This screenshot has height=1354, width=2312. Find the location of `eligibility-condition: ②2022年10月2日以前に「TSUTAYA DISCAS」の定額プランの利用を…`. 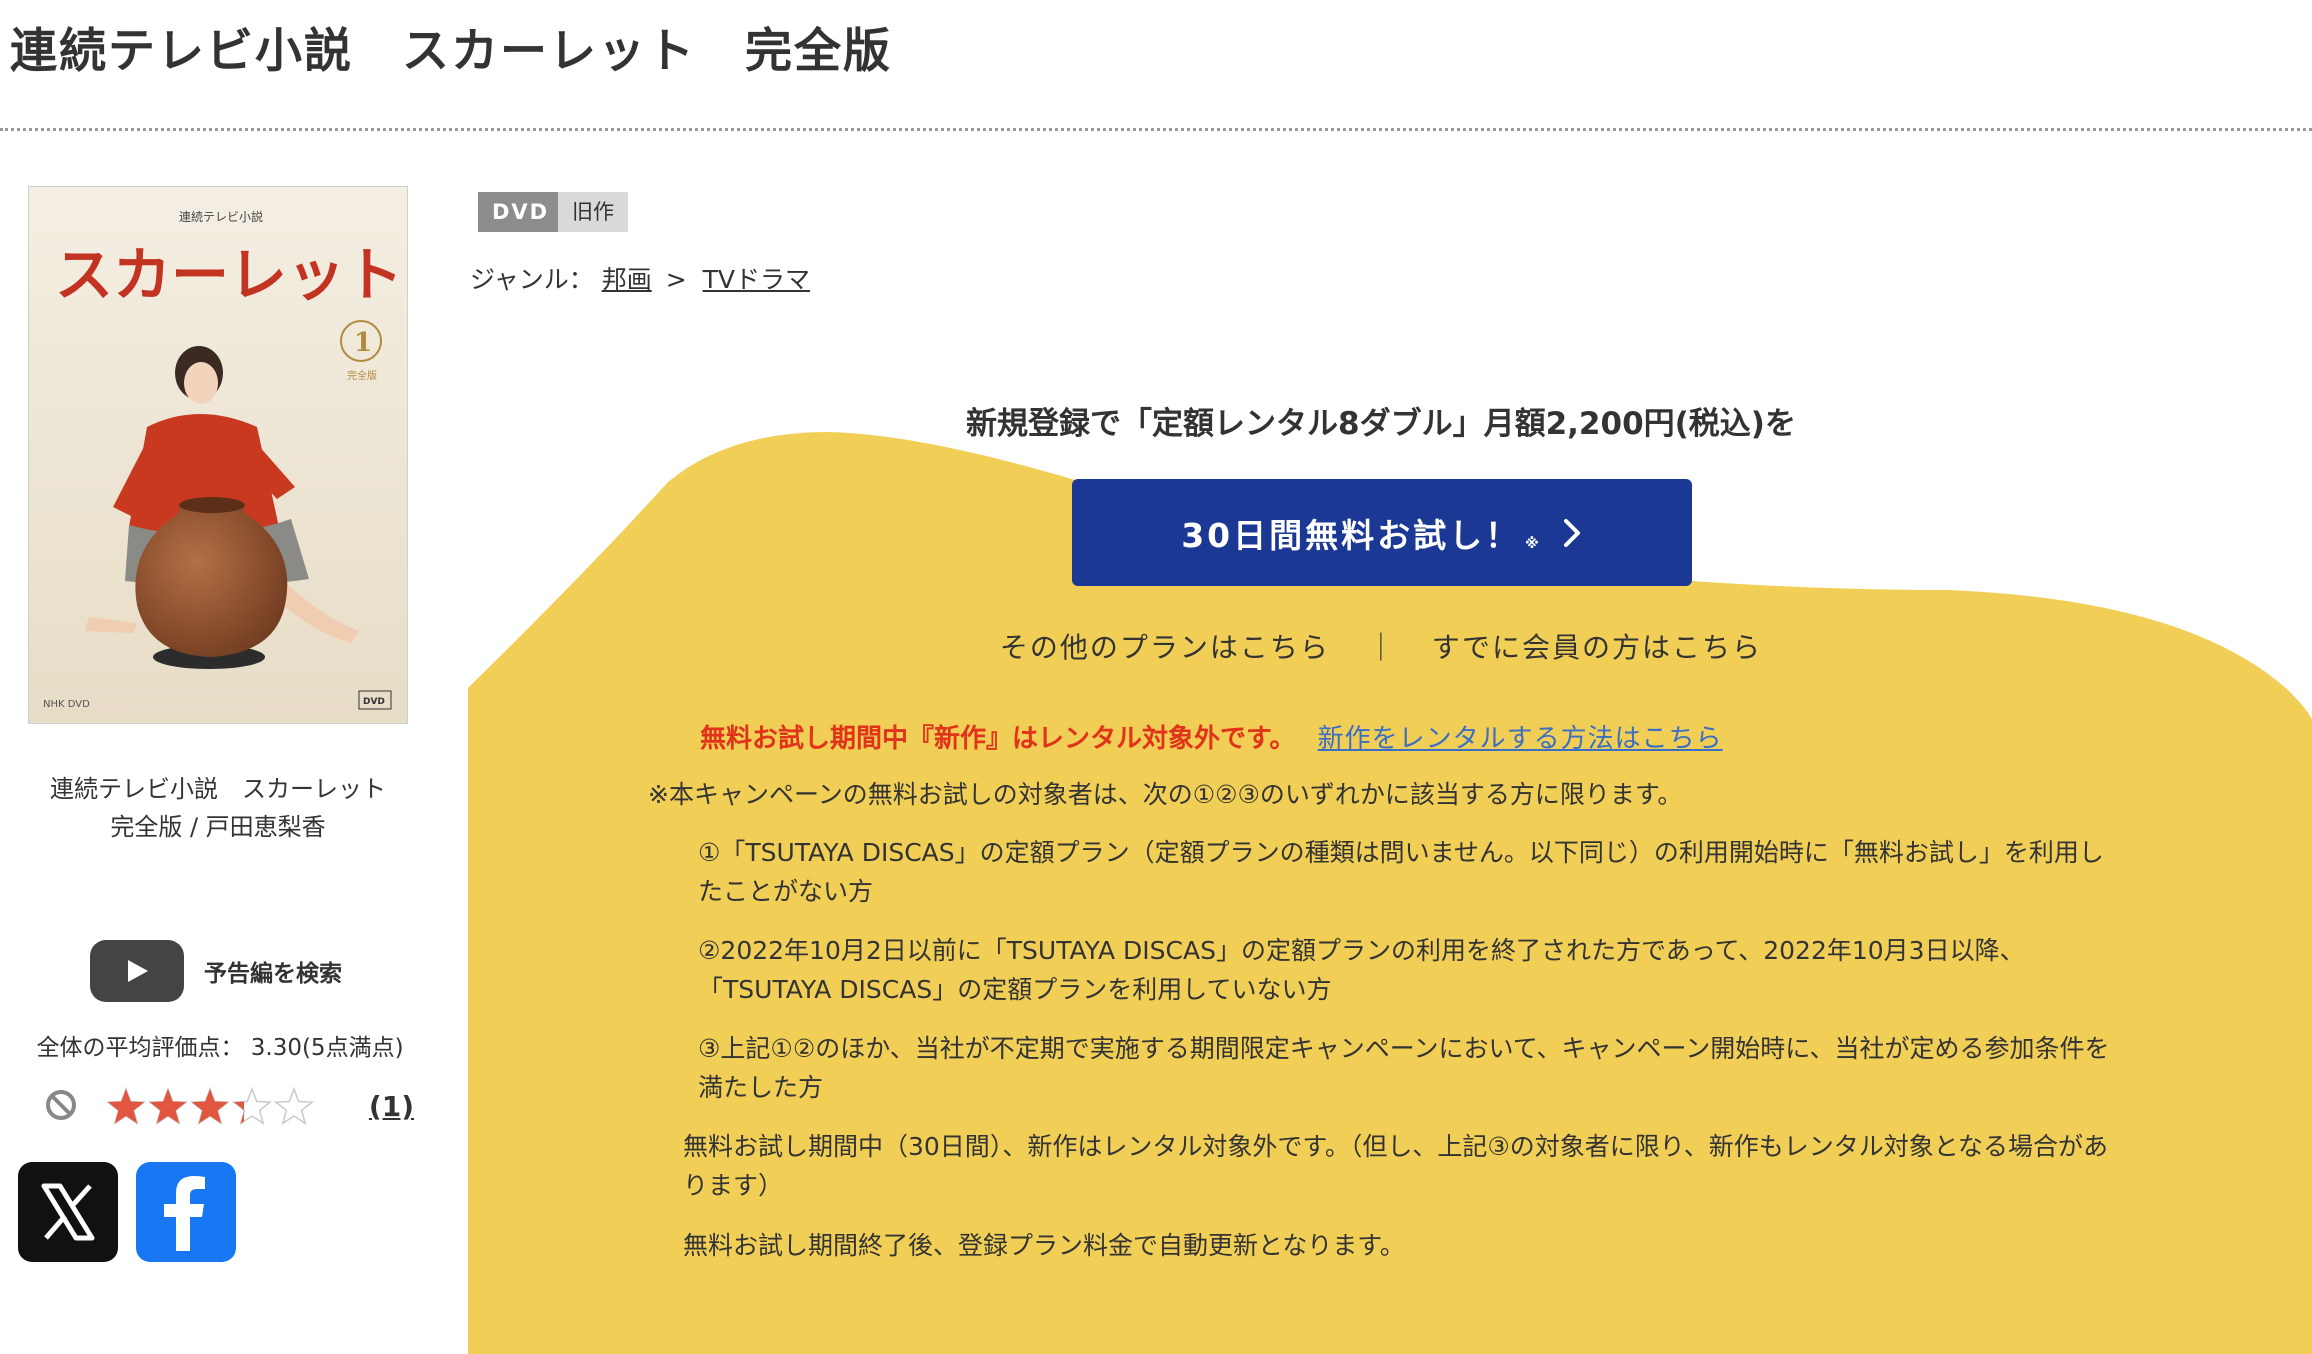

eligibility-condition: ②2022年10月2日以前に「TSUTAYA DISCAS」の定額プランの利用を… is located at coordinates (1361, 970).